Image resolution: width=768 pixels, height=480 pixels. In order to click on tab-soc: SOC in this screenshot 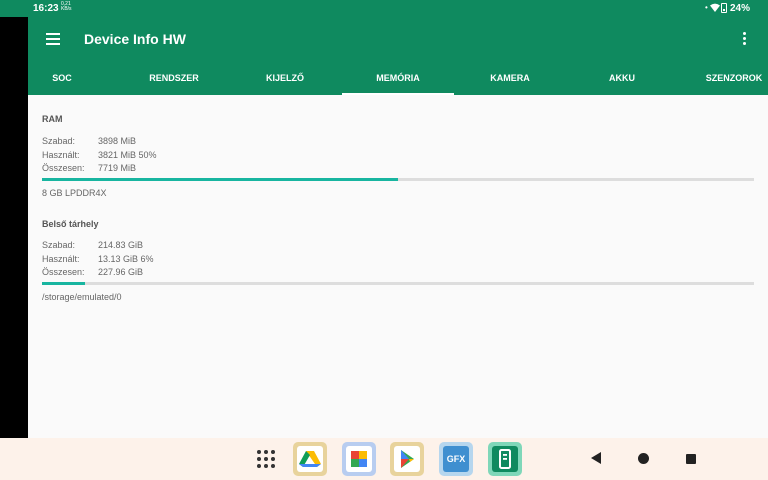, I will do `click(62, 78)`.